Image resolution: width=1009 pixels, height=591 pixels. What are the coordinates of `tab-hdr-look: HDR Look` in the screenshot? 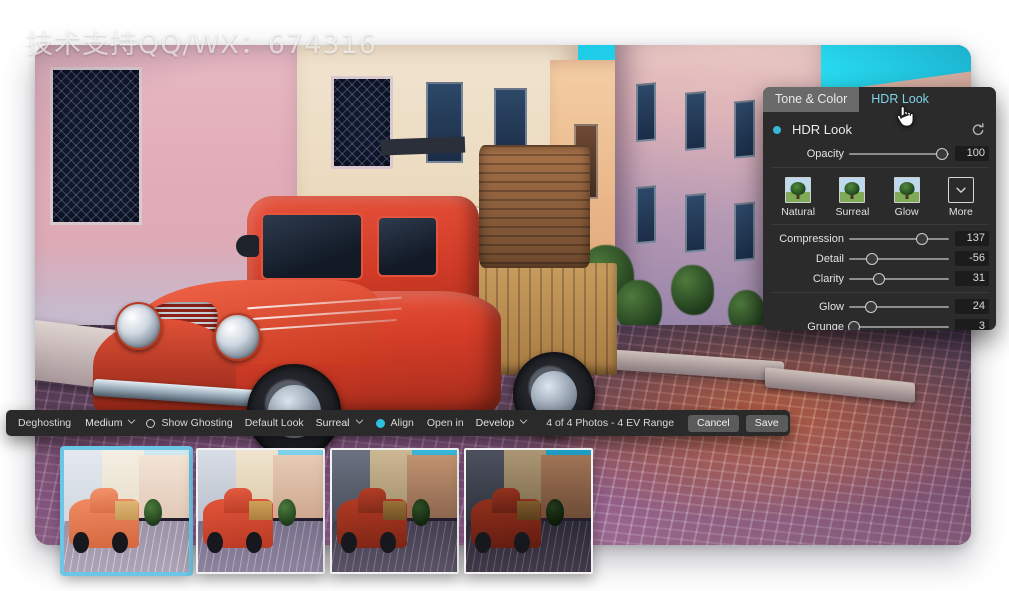 It's located at (900, 99).